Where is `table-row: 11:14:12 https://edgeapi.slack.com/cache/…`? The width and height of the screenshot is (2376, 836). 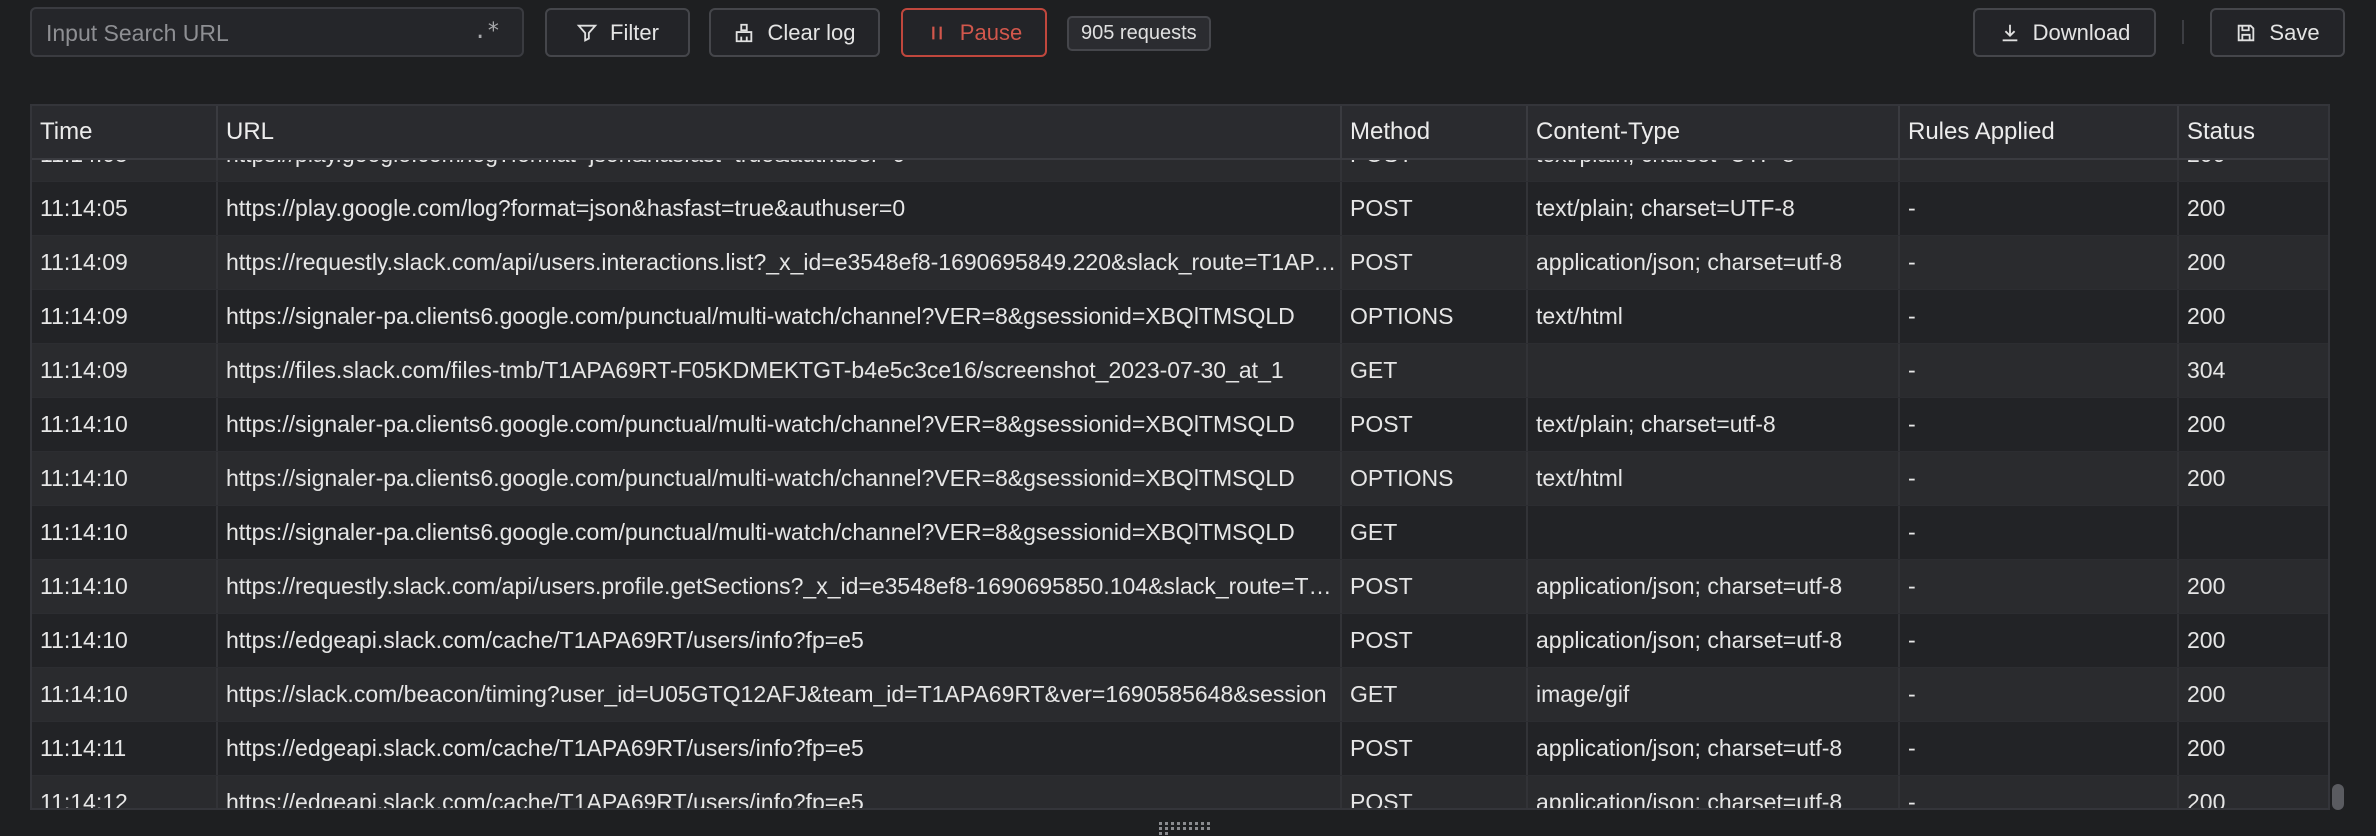 table-row: 11:14:12 https://edgeapi.slack.com/cache/… is located at coordinates (1180, 793).